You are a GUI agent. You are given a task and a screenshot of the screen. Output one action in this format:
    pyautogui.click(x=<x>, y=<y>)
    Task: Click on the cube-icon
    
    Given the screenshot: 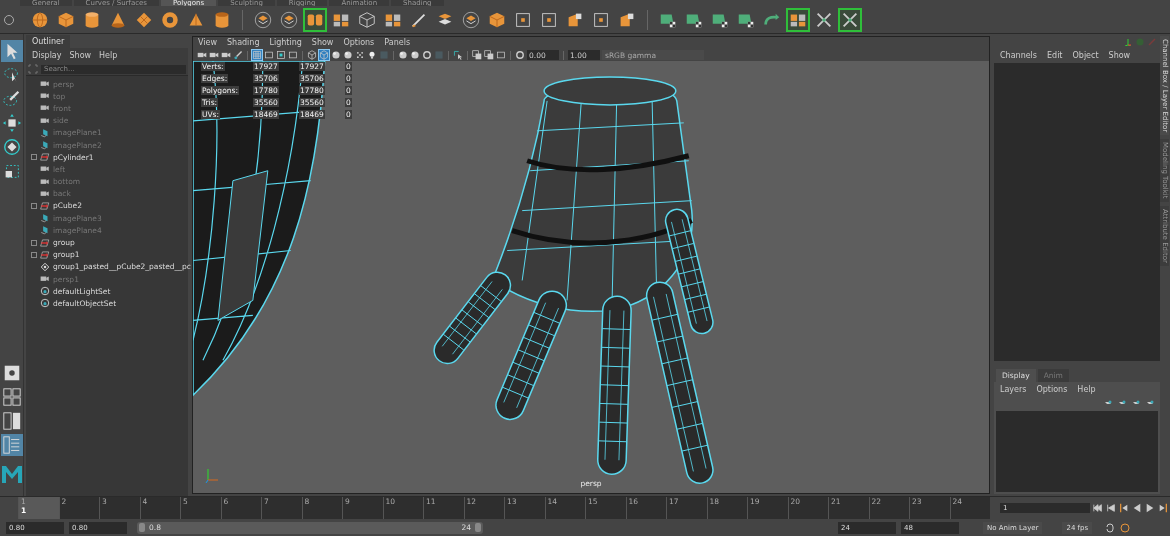 What is the action you would take?
    pyautogui.click(x=312, y=55)
    